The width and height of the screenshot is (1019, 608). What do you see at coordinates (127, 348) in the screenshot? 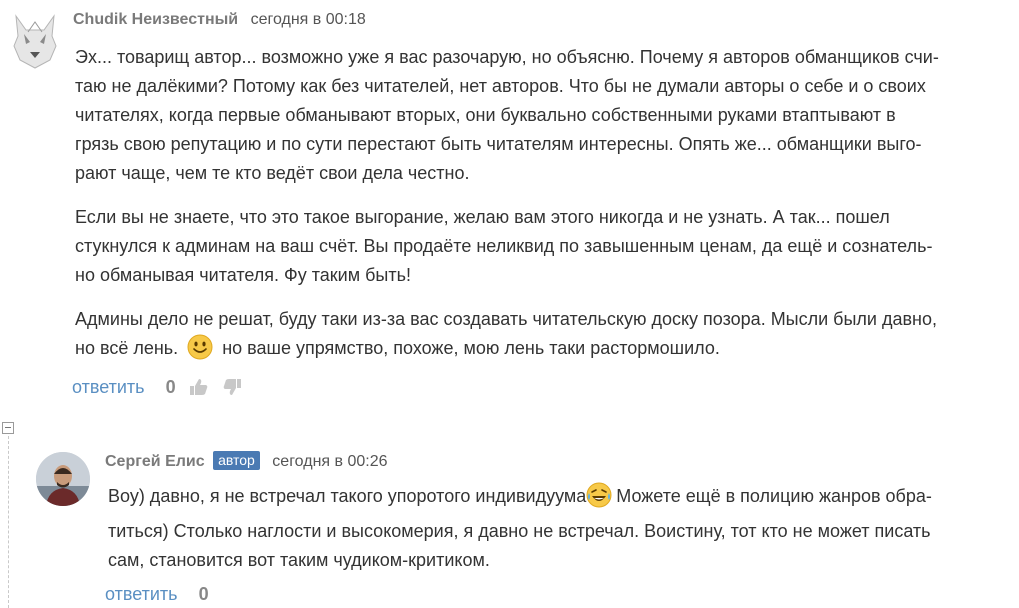
I see `text-fragment: но всё лень.` at bounding box center [127, 348].